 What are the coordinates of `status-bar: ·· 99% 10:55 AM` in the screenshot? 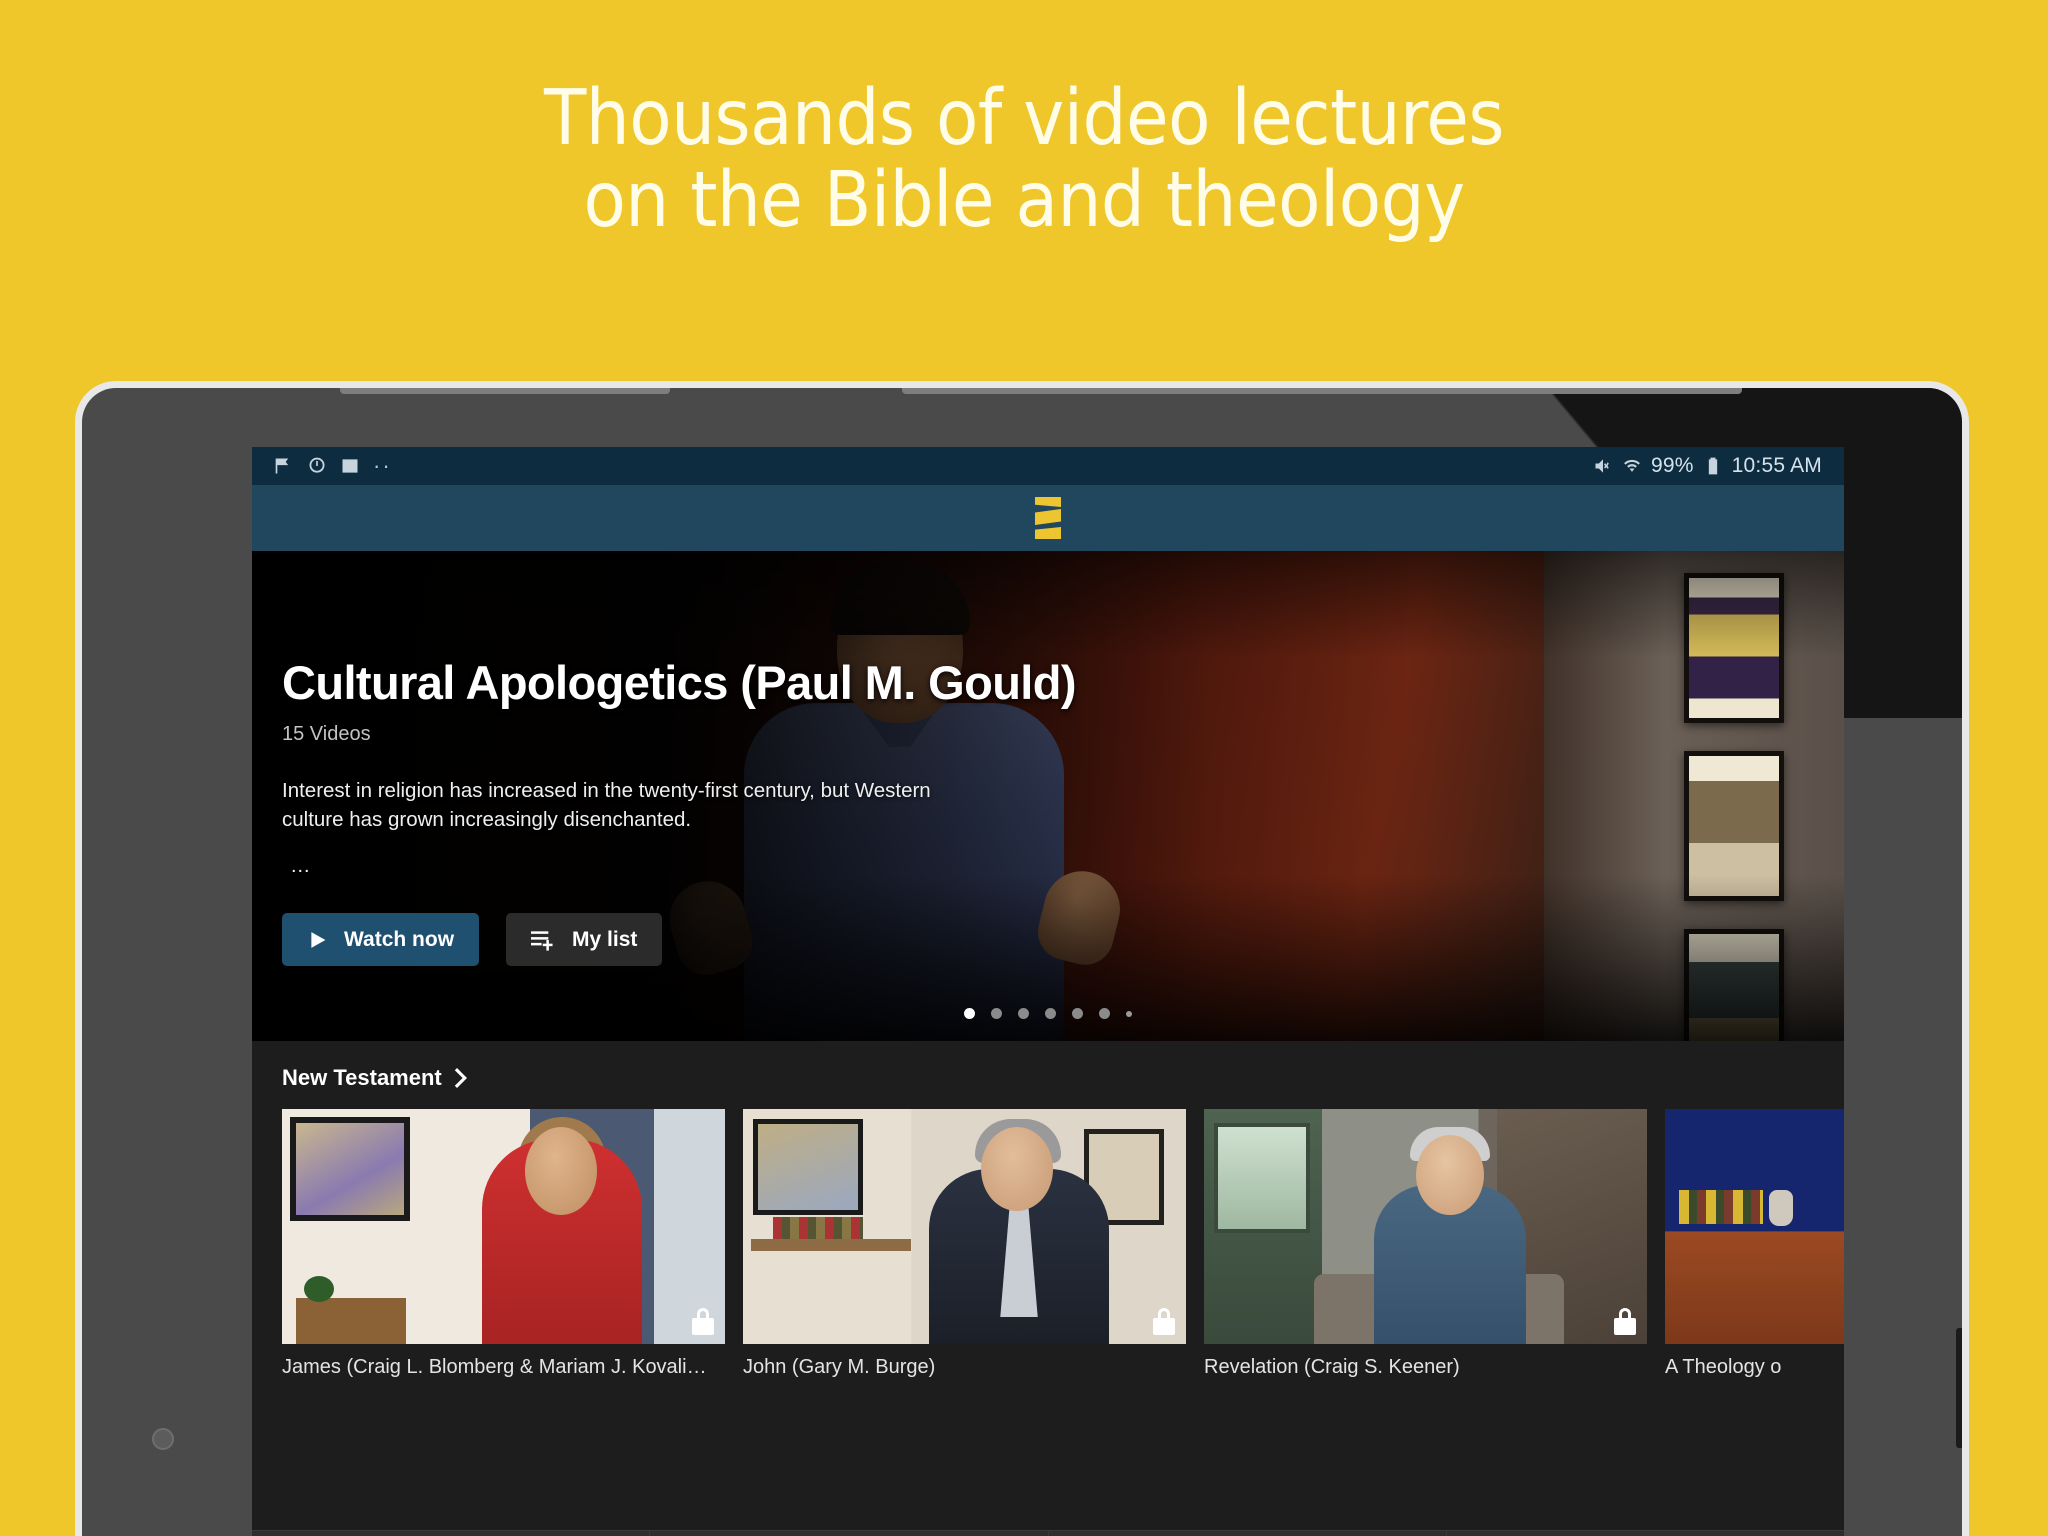 It's located at (1048, 466).